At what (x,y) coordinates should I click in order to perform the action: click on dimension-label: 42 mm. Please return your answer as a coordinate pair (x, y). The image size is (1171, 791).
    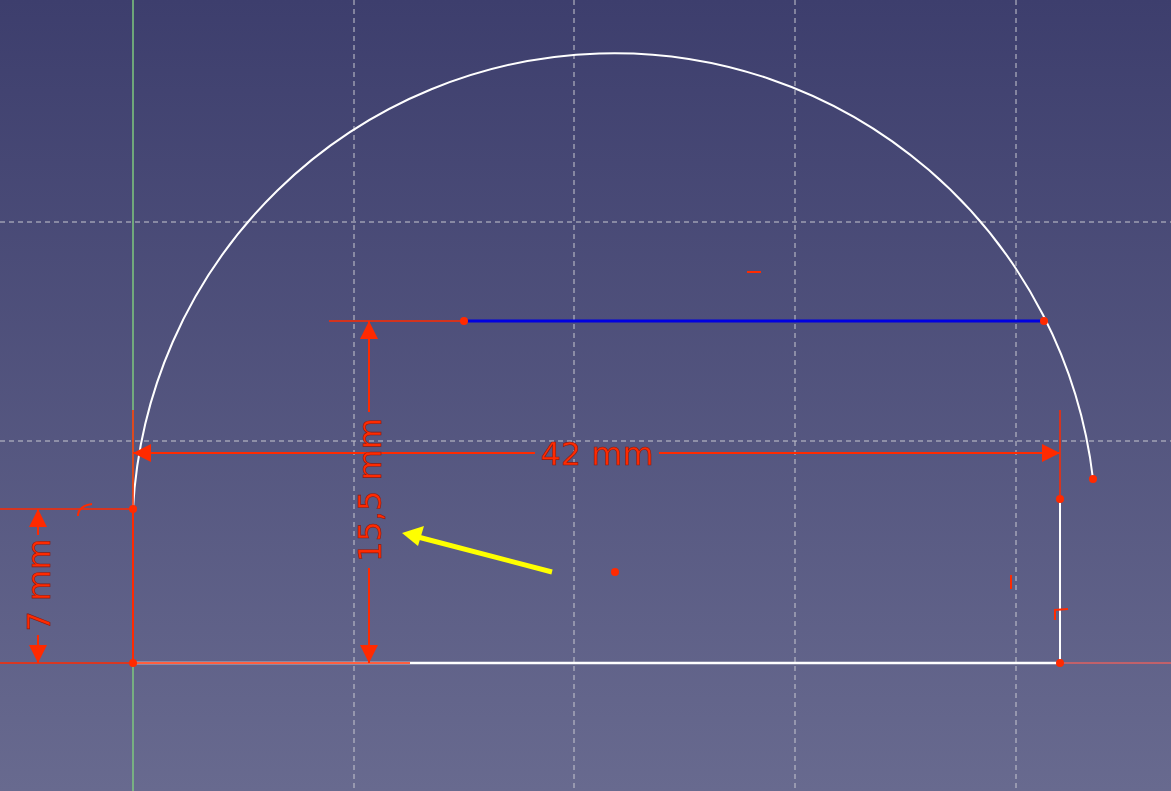
    Looking at the image, I should click on (597, 454).